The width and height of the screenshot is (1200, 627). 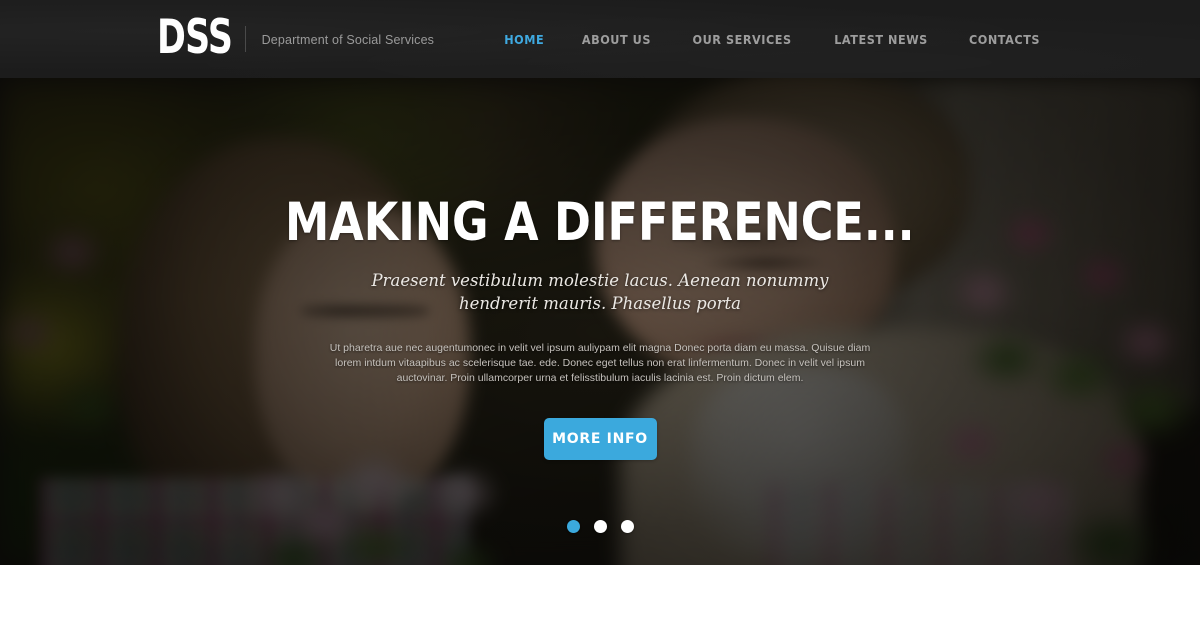 I want to click on content-section, so click(x=600, y=596).